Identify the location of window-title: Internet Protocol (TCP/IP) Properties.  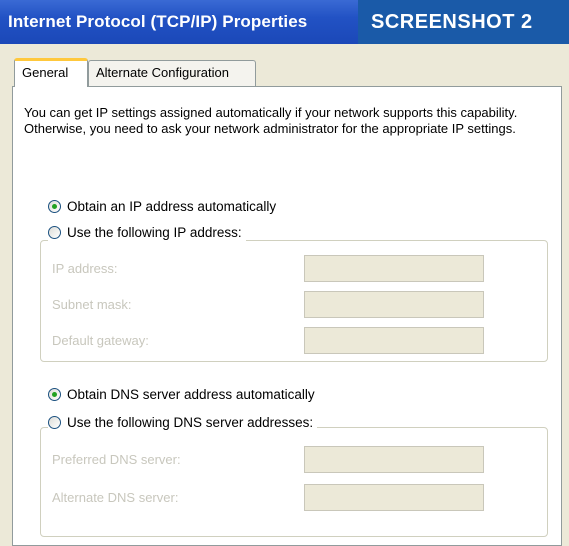
(158, 21).